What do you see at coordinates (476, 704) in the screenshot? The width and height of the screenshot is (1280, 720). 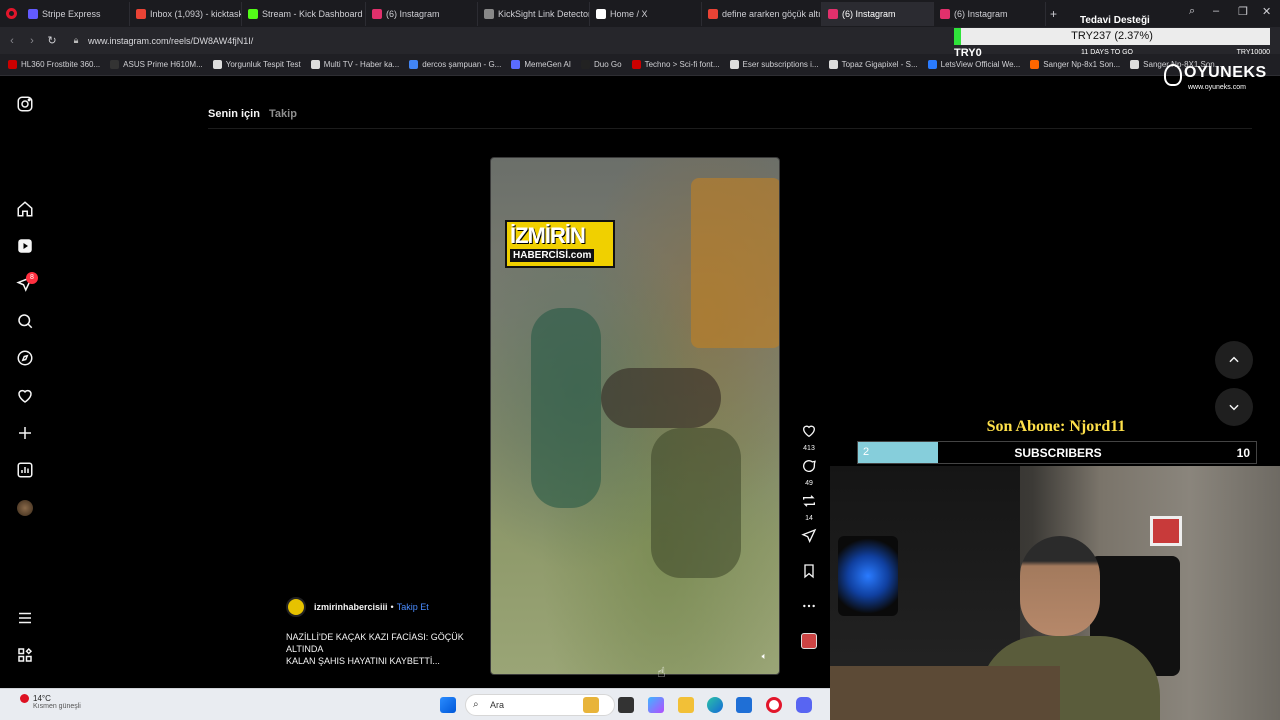 I see `search-icon: ⌕` at bounding box center [476, 704].